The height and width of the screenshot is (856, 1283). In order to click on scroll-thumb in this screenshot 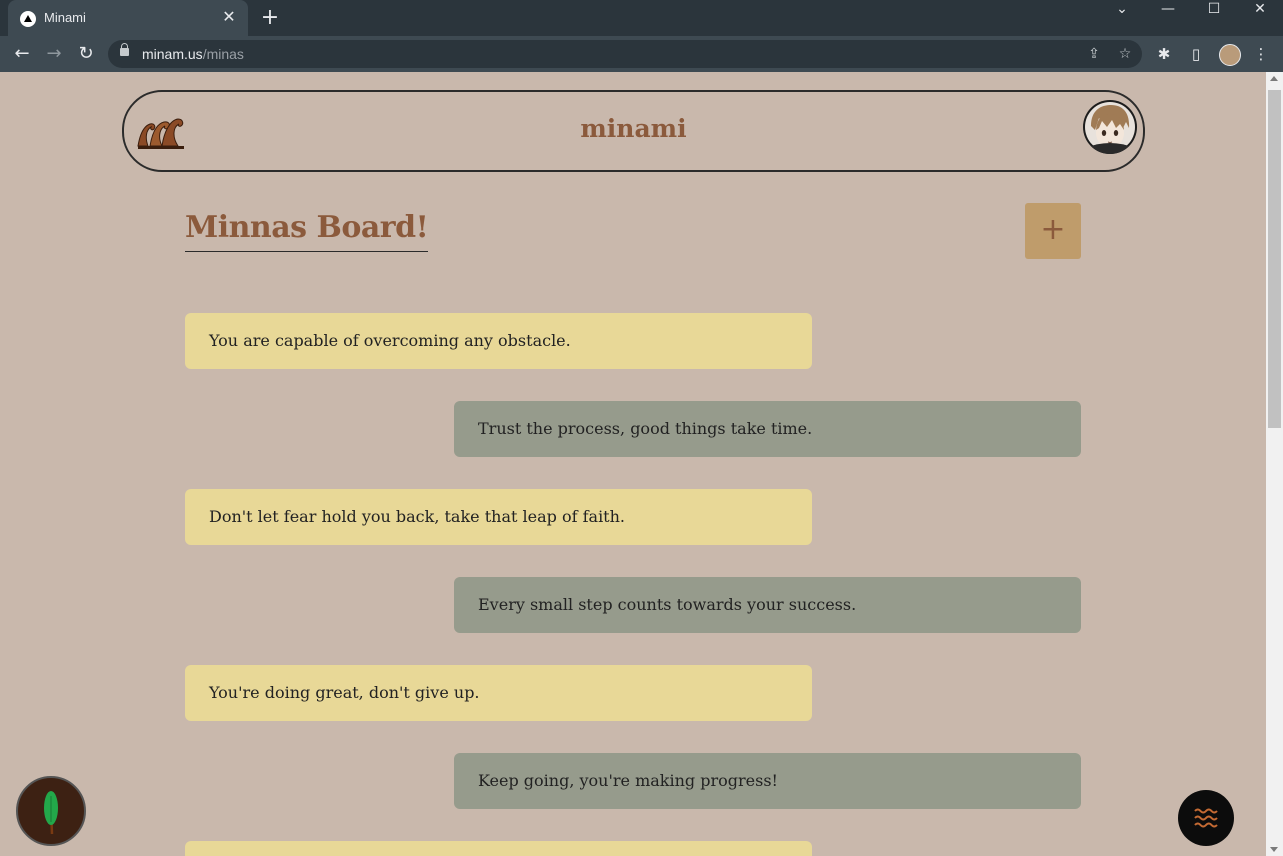, I will do `click(1274, 259)`.